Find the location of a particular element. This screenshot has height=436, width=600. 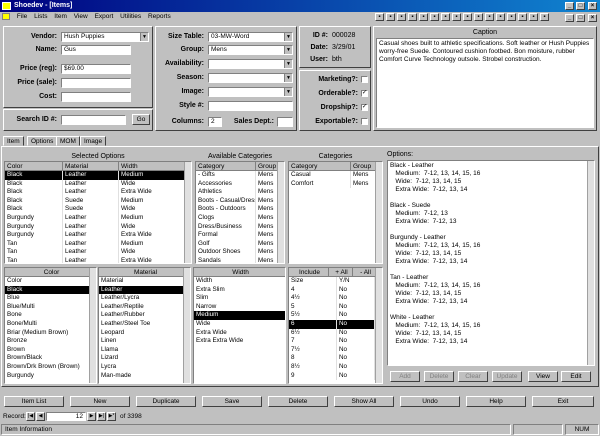

availability-select: ▼ is located at coordinates (250, 64).